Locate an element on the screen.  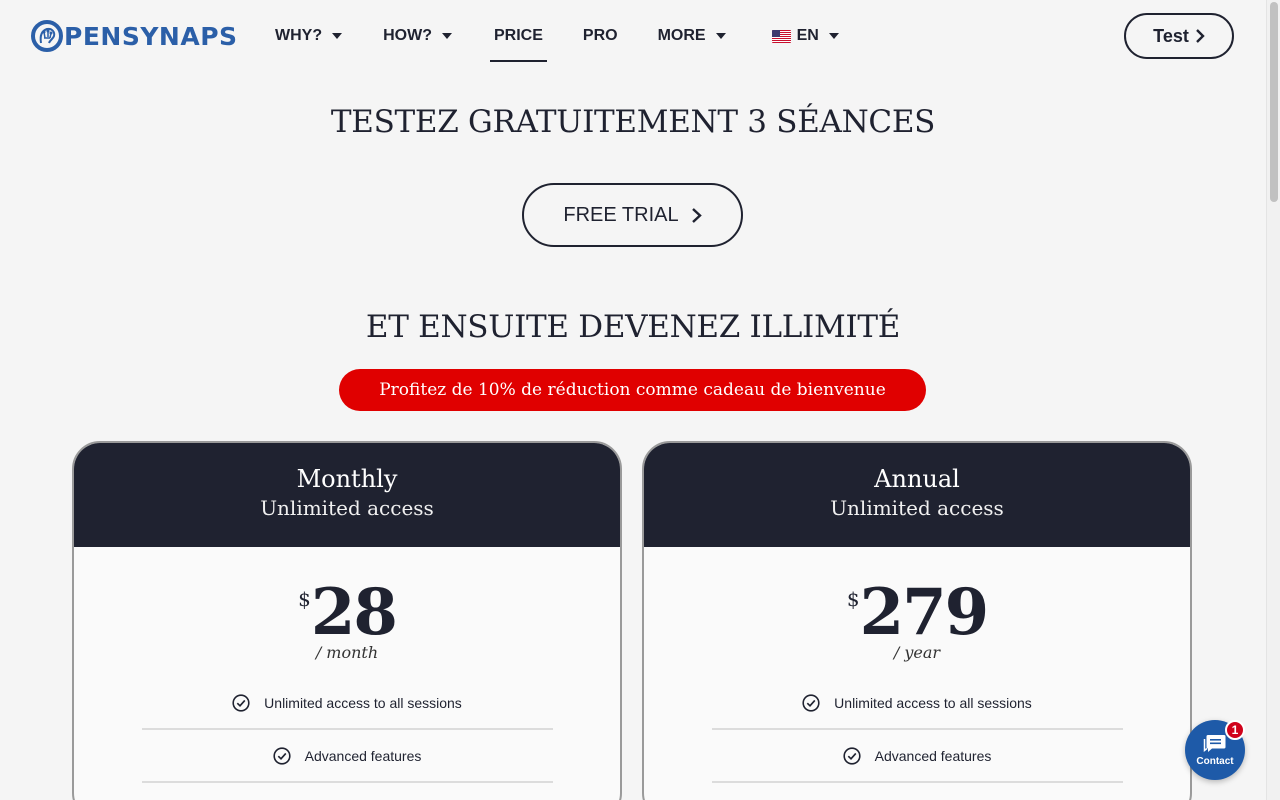
price-amount: 28 is located at coordinates (354, 612).